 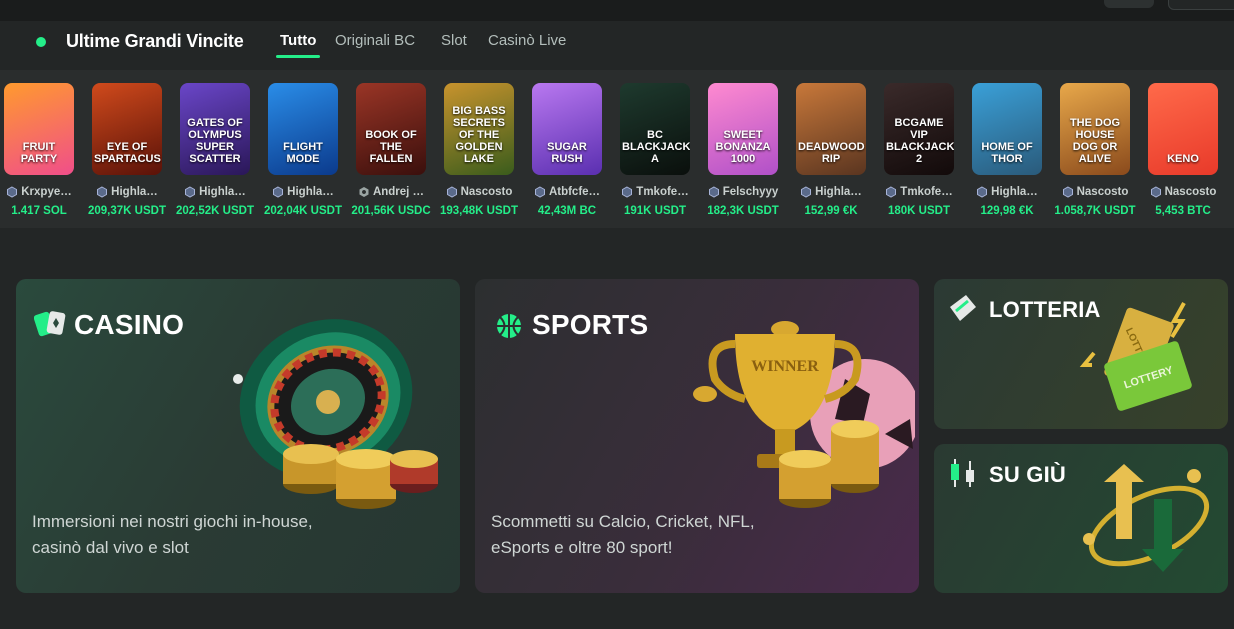 I want to click on game-thumbnail: FLIGHT MODE, so click(x=303, y=129).